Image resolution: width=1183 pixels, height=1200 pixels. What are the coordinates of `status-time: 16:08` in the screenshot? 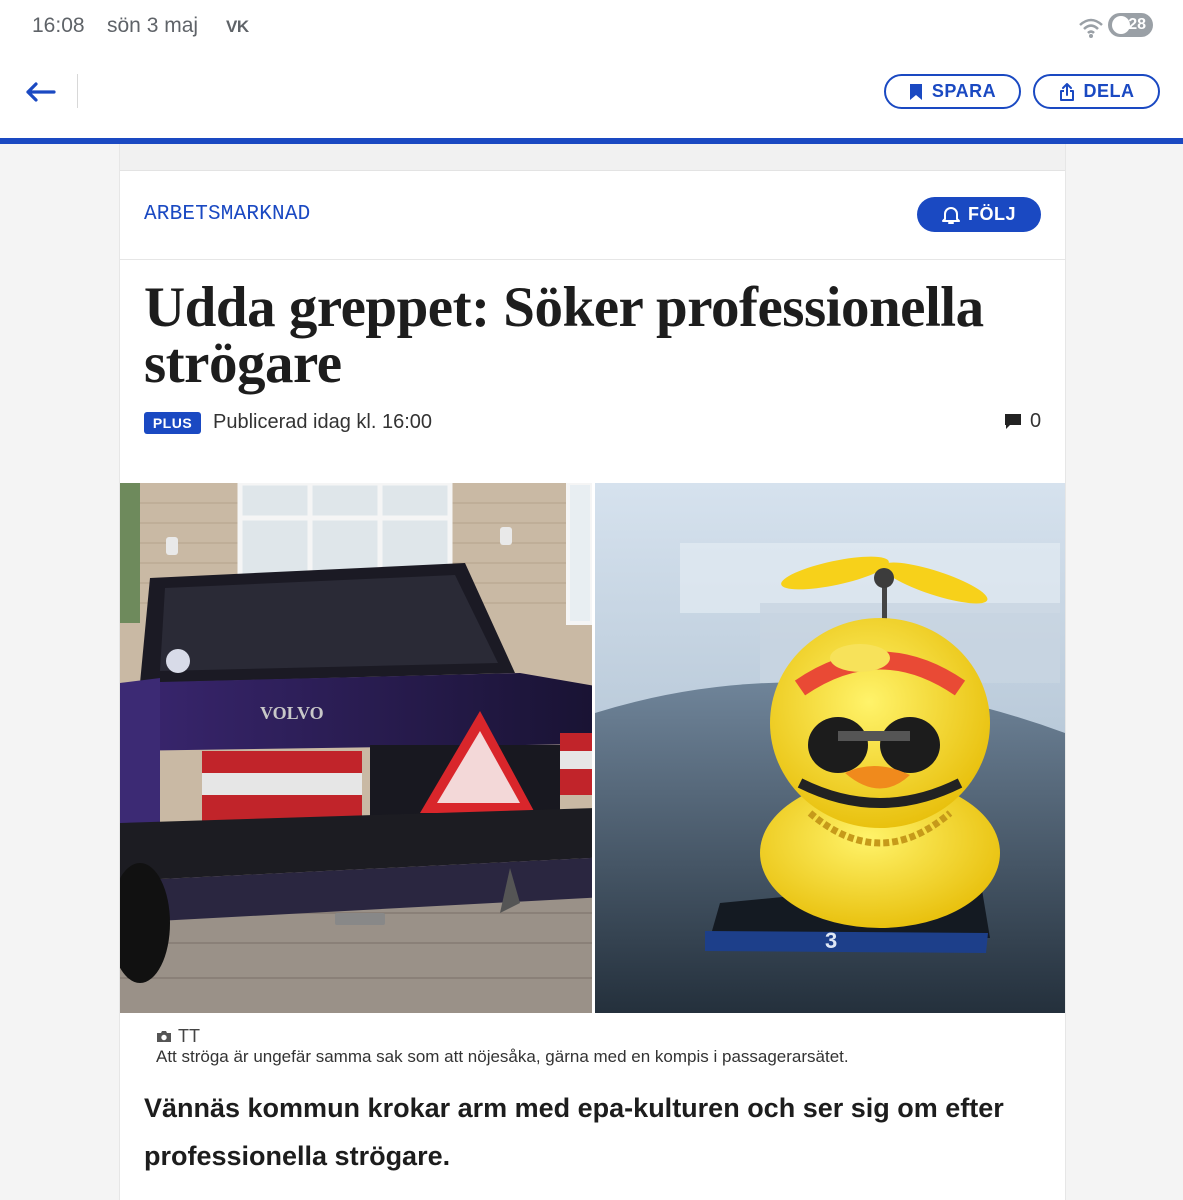 It's located at (58, 25).